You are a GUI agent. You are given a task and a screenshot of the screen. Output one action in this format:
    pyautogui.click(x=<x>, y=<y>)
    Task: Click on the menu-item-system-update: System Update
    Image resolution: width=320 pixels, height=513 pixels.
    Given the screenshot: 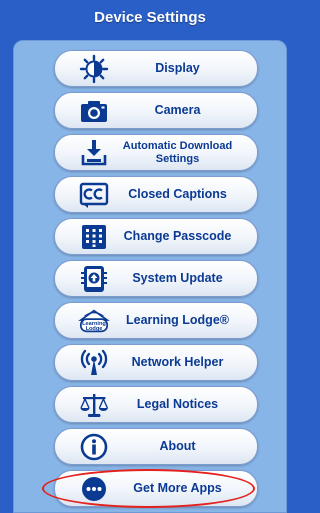 What is the action you would take?
    pyautogui.click(x=156, y=278)
    